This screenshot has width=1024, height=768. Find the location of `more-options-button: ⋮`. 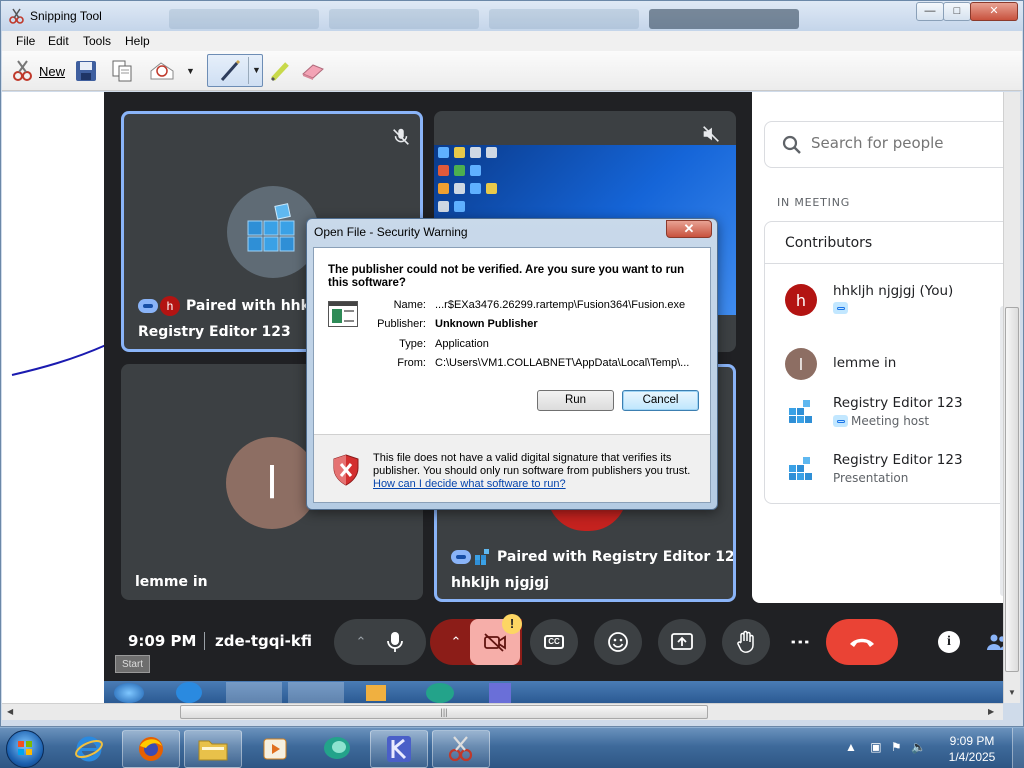

more-options-button: ⋮ is located at coordinates (800, 642).